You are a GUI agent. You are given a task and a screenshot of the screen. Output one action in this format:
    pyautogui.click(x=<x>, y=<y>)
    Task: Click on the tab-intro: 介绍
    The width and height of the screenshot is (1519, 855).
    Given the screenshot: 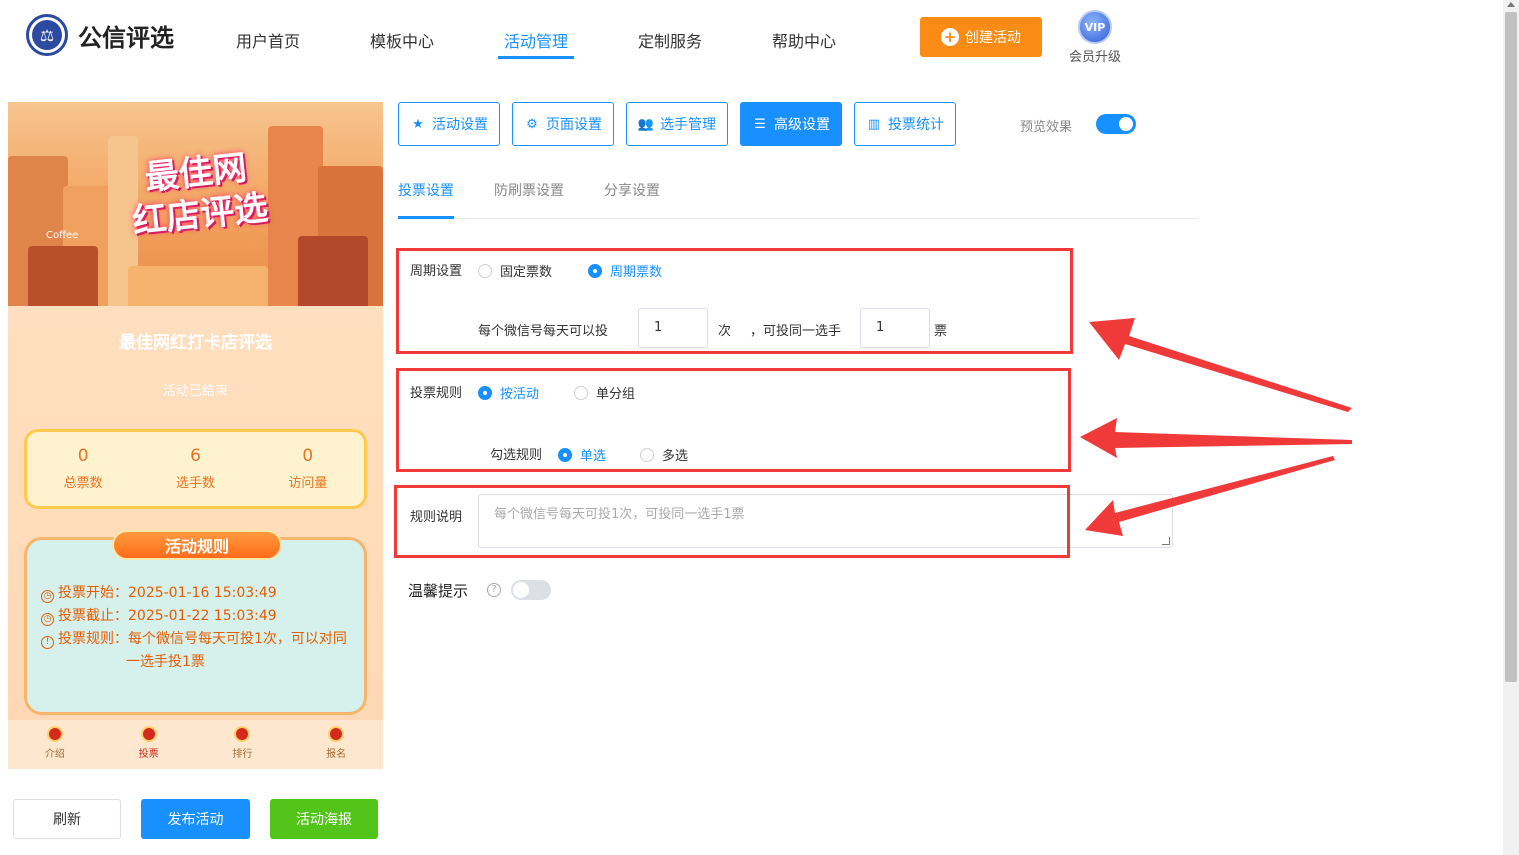 What is the action you would take?
    pyautogui.click(x=55, y=744)
    